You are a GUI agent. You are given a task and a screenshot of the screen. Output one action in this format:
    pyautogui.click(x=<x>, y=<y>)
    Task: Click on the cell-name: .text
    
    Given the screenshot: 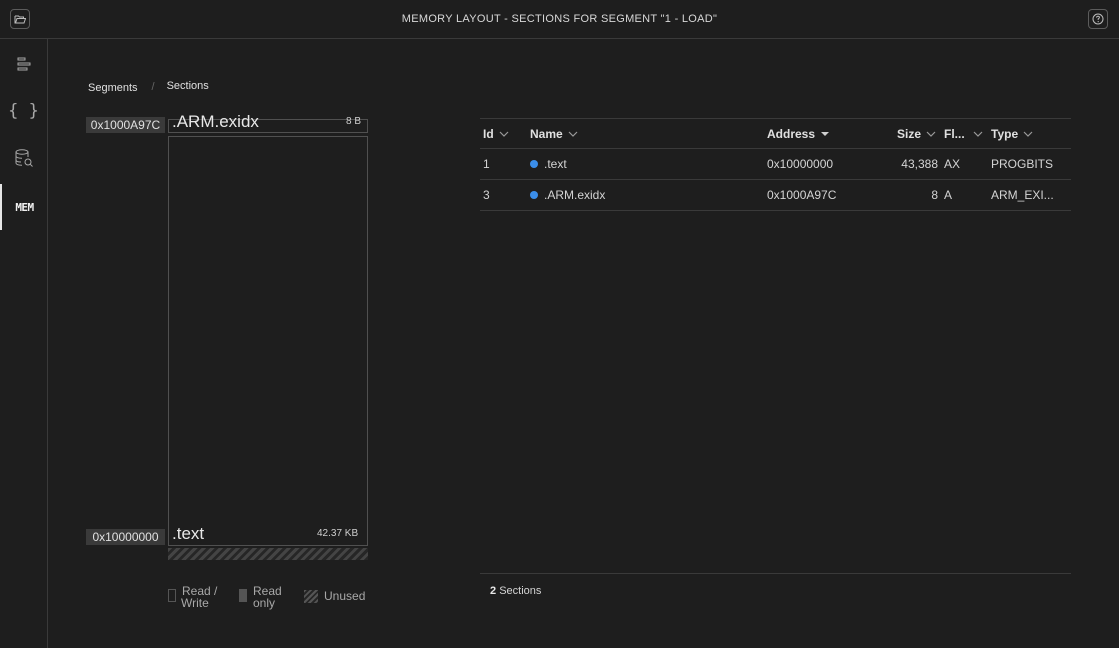 What is the action you would take?
    pyautogui.click(x=548, y=164)
    